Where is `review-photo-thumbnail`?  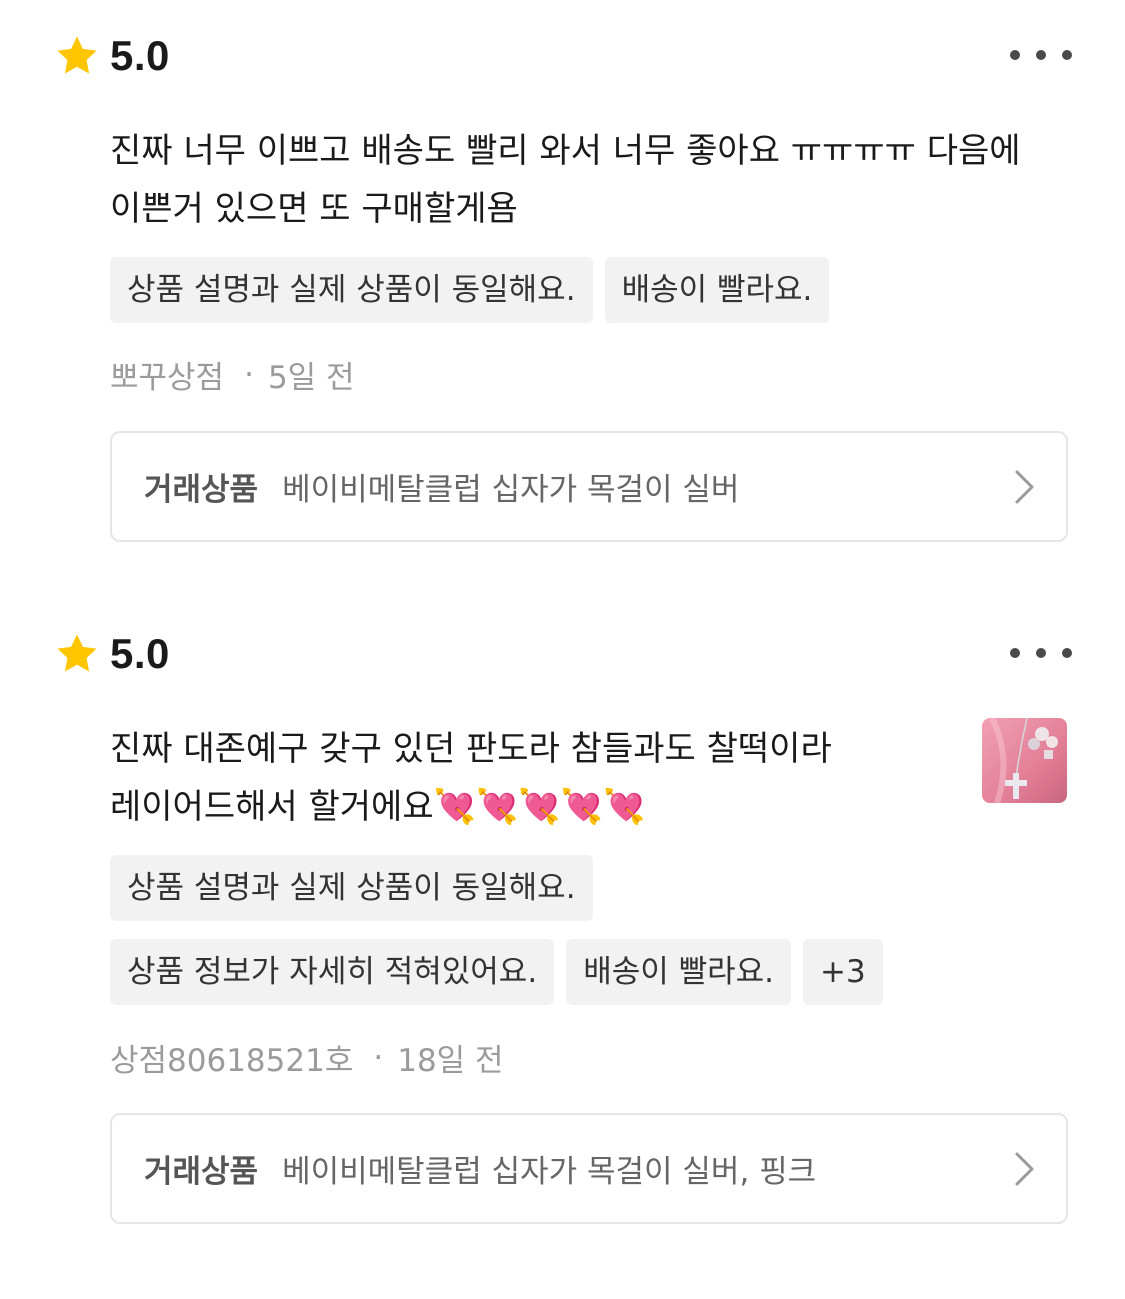
review-photo-thumbnail is located at coordinates (1024, 760).